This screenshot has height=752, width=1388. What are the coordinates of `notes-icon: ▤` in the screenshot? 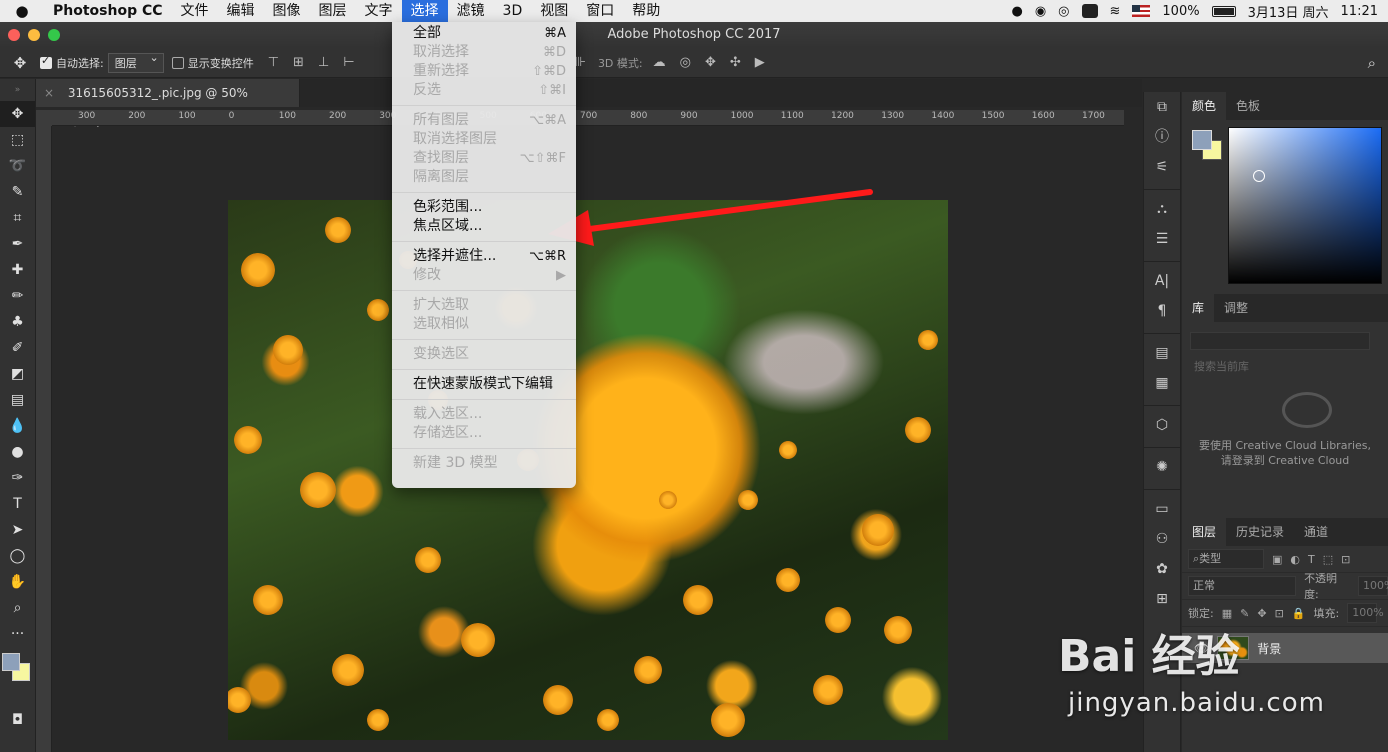 It's located at (1162, 353).